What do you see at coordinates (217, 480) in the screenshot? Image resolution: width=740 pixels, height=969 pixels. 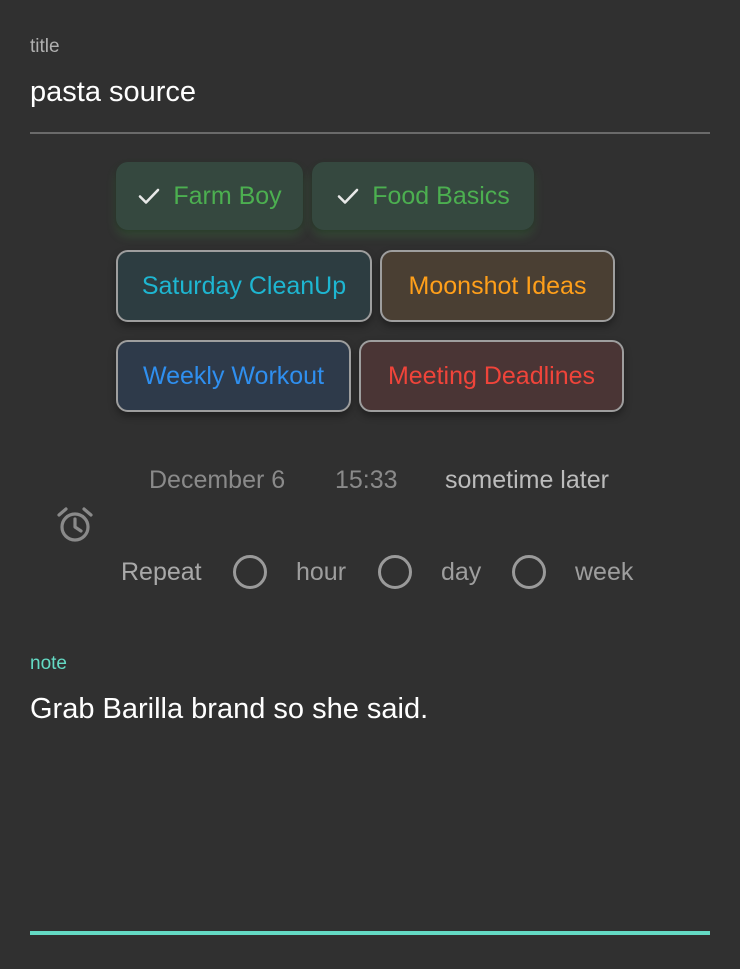 I see `reminder-date: December 6` at bounding box center [217, 480].